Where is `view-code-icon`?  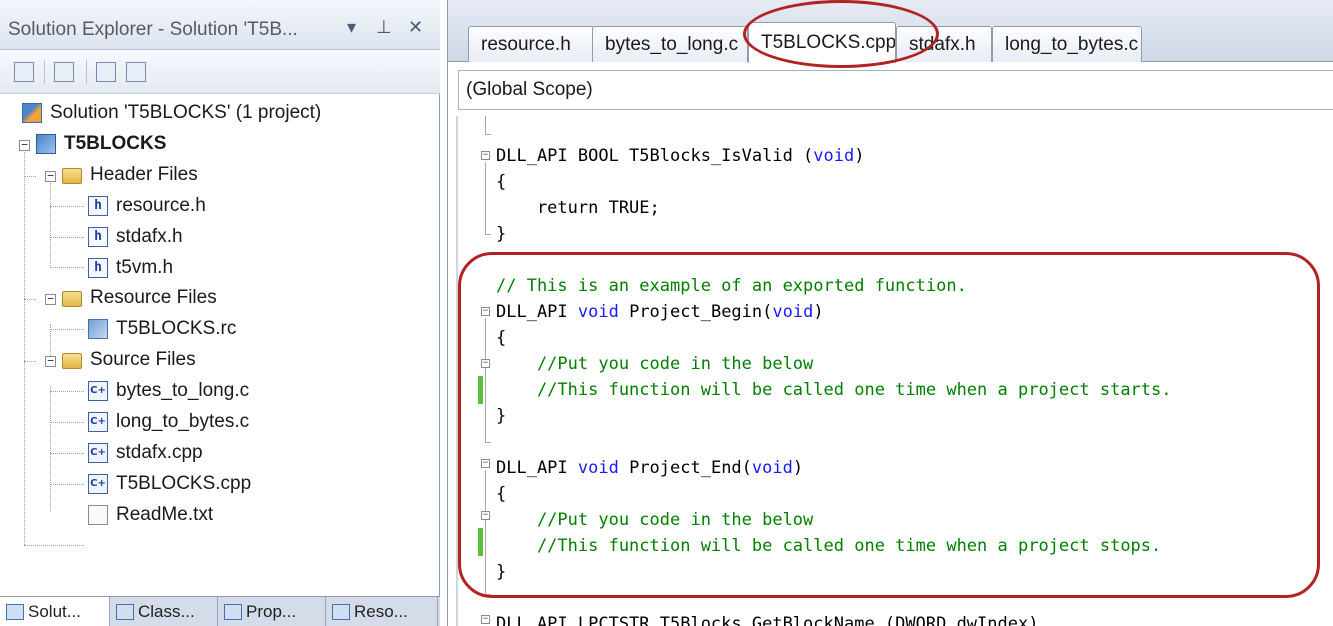 view-code-icon is located at coordinates (106, 72).